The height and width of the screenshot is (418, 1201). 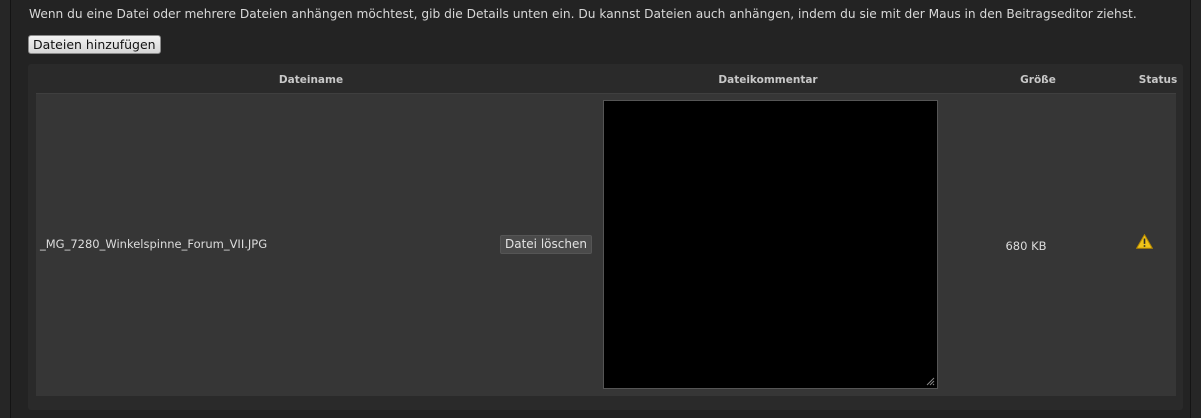 What do you see at coordinates (1195, 209) in the screenshot?
I see `right-border` at bounding box center [1195, 209].